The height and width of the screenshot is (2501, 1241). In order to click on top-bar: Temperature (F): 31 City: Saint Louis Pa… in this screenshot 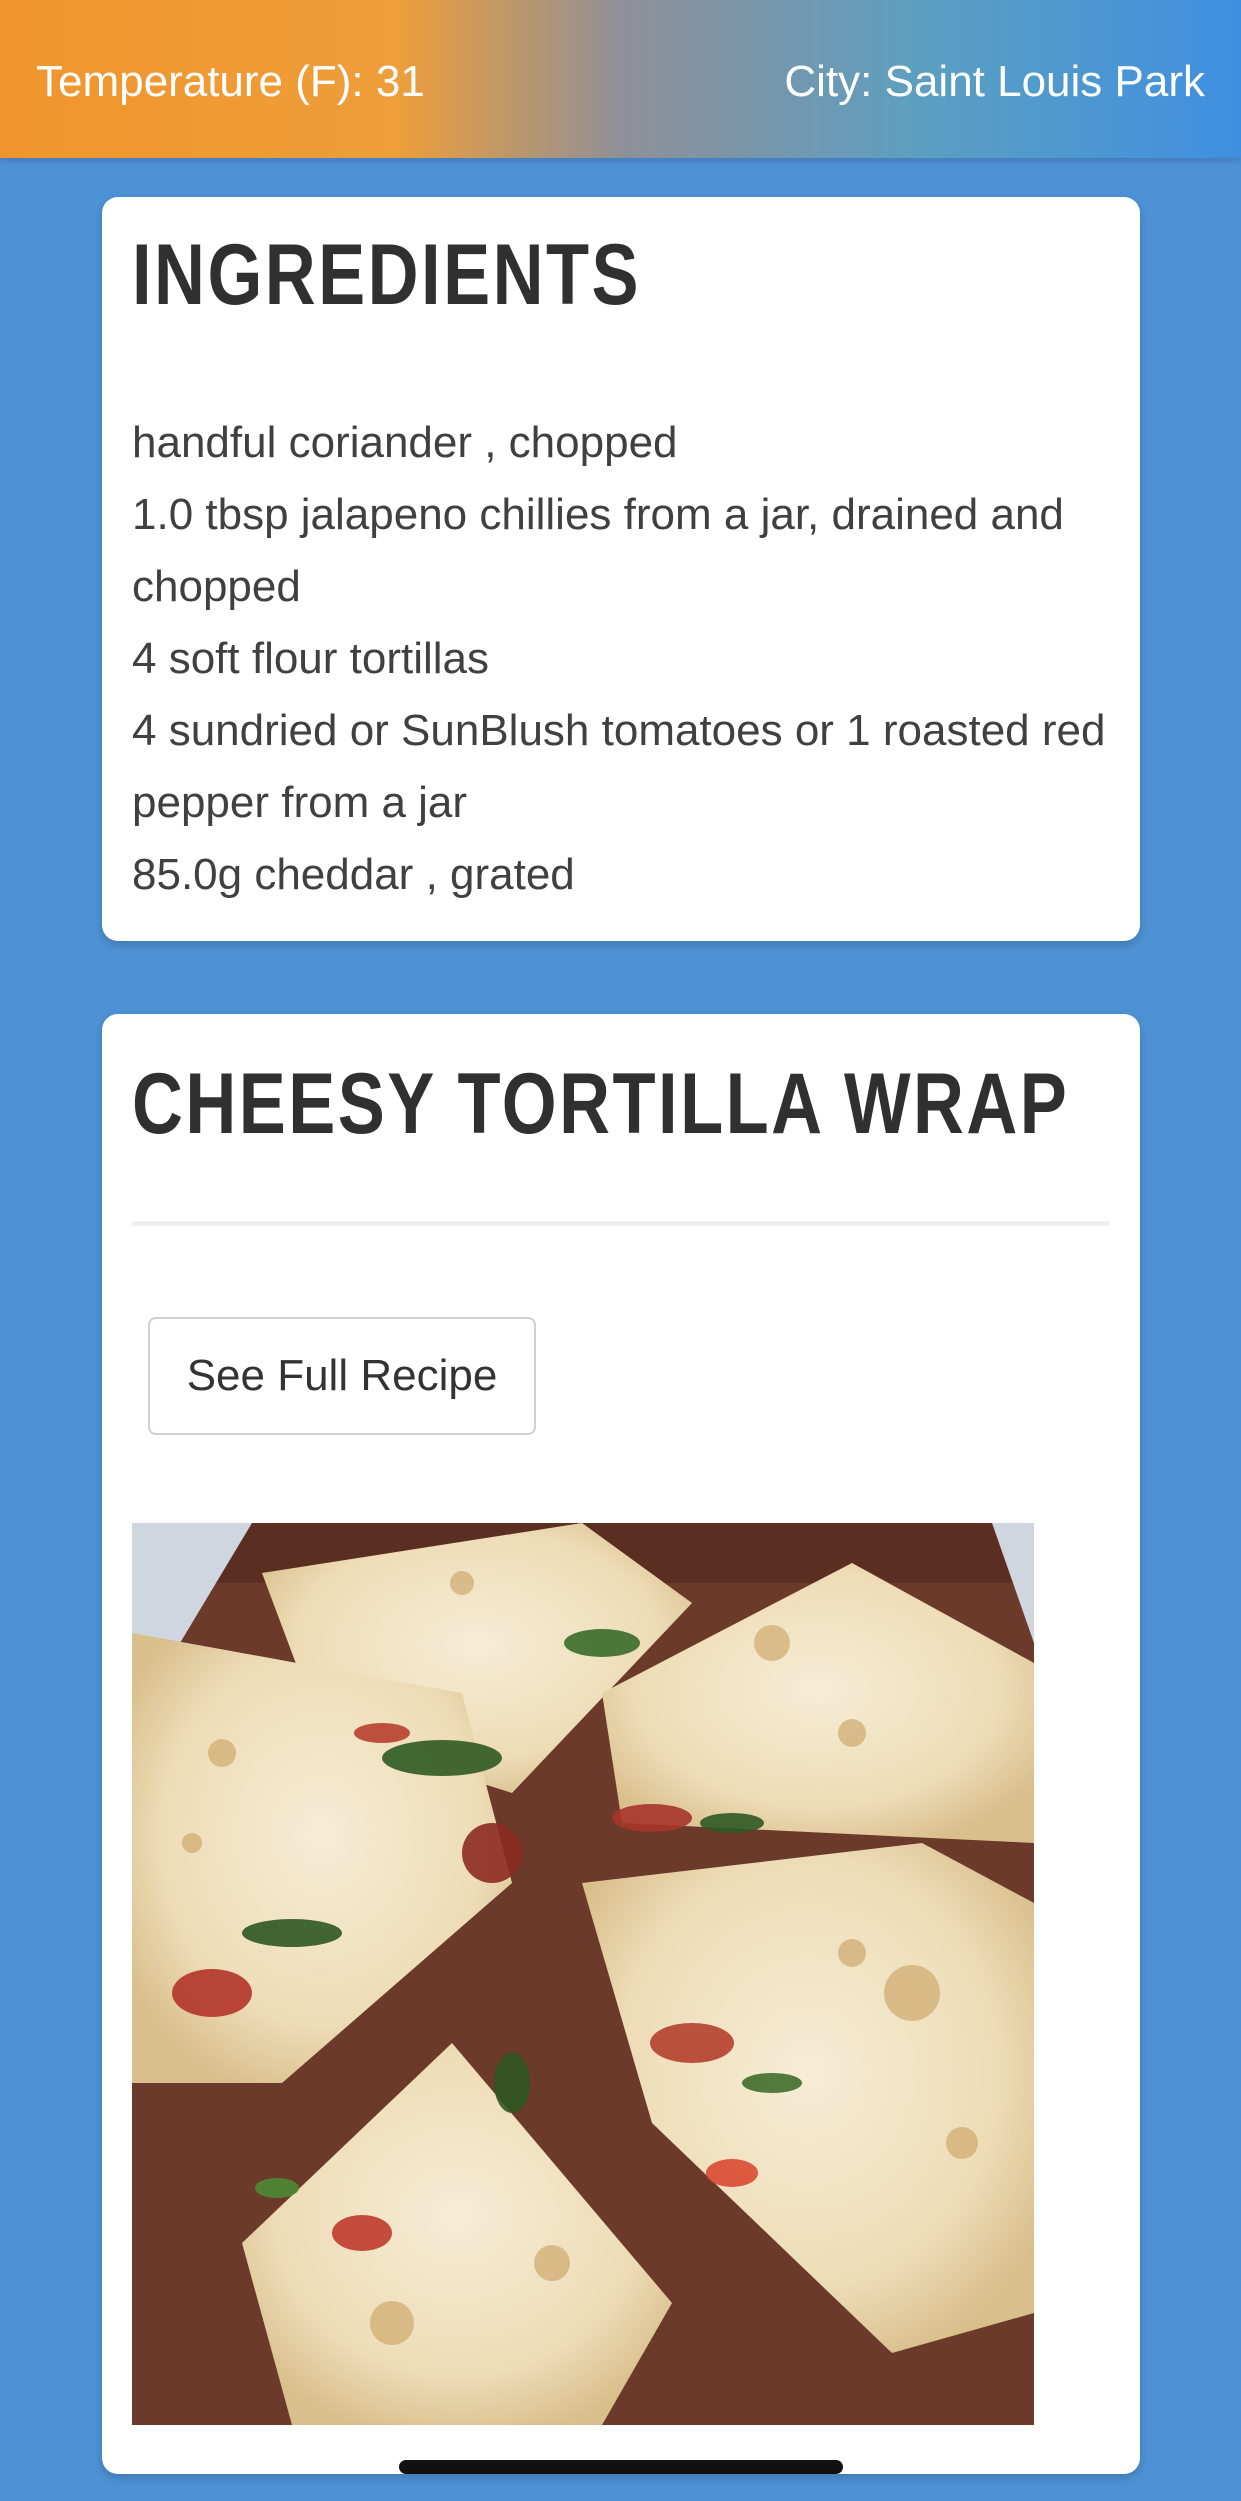, I will do `click(620, 79)`.